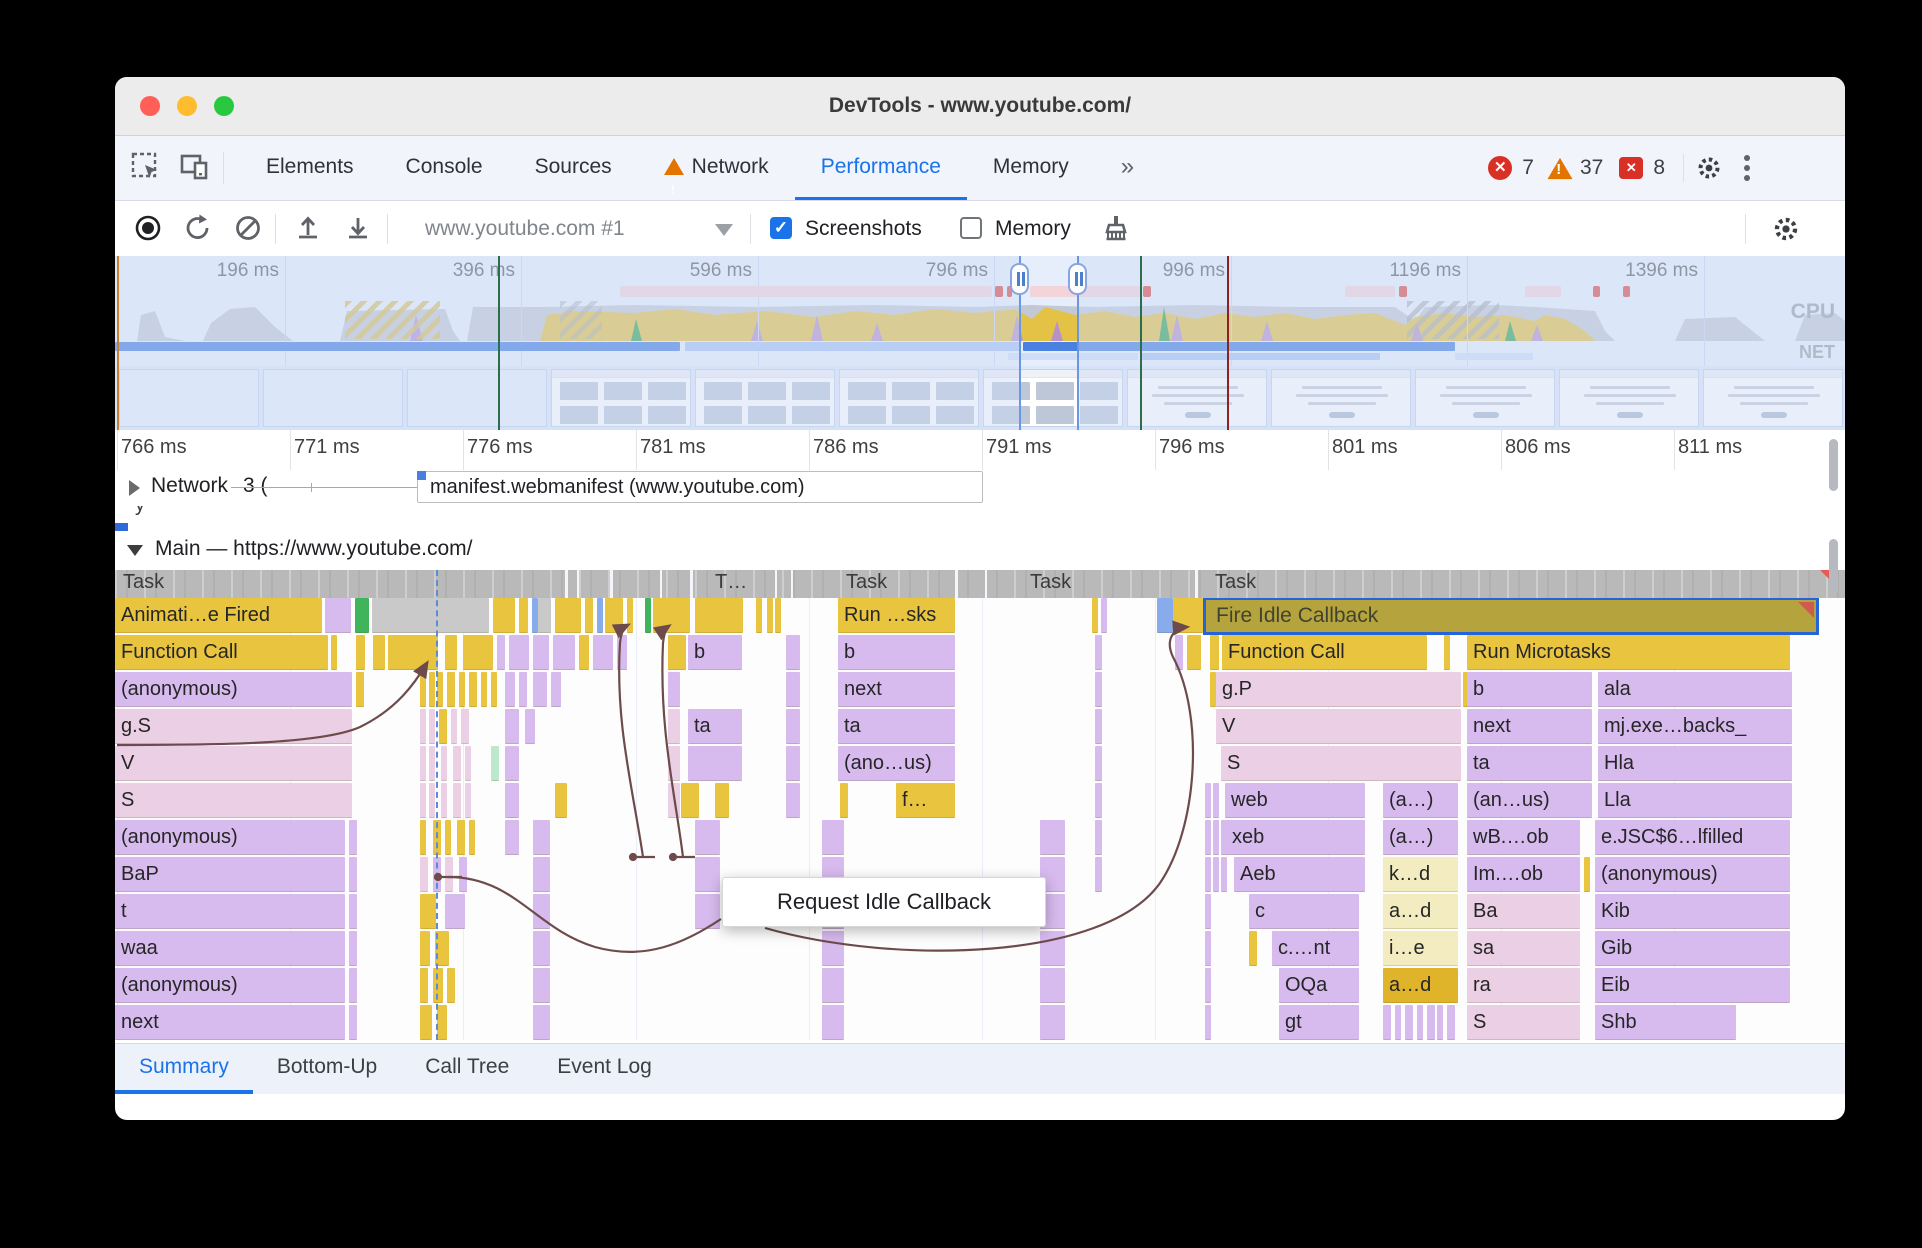  I want to click on memory-checkbox, so click(971, 228).